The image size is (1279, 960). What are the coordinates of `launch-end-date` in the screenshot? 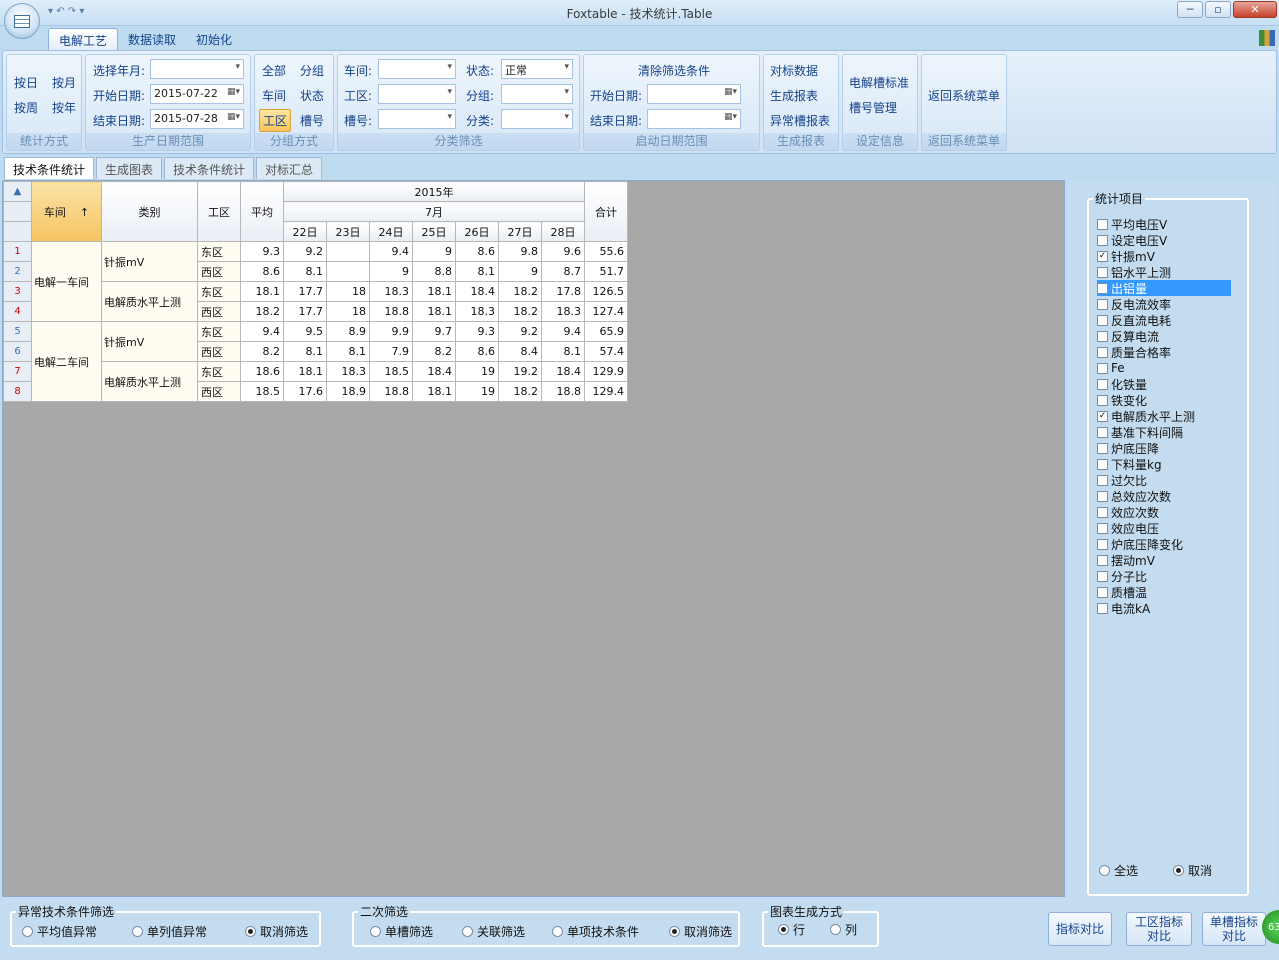 It's located at (694, 119).